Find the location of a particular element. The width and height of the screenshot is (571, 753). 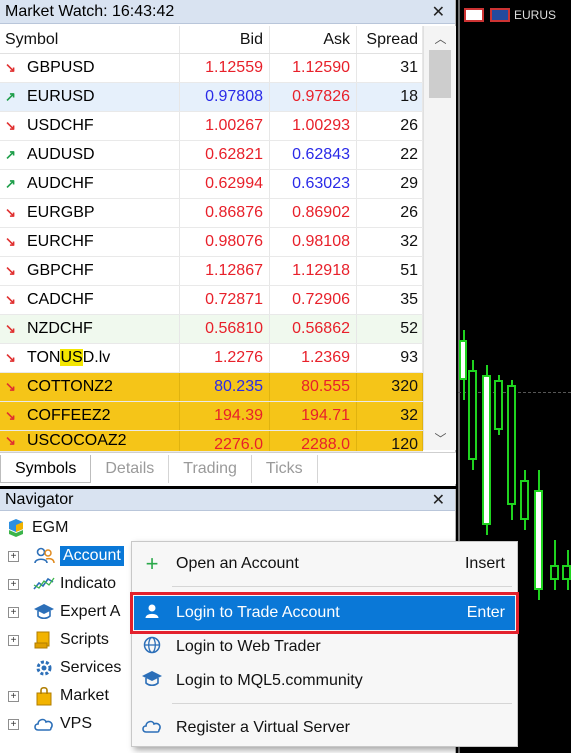

spread-value: 29 is located at coordinates (390, 184).